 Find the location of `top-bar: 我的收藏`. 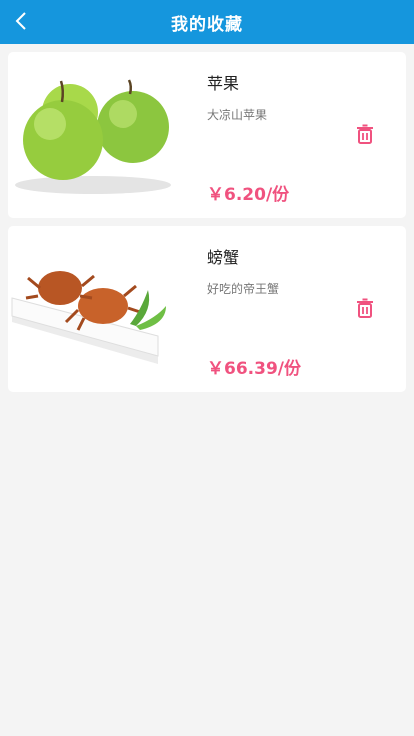

top-bar: 我的收藏 is located at coordinates (207, 22).